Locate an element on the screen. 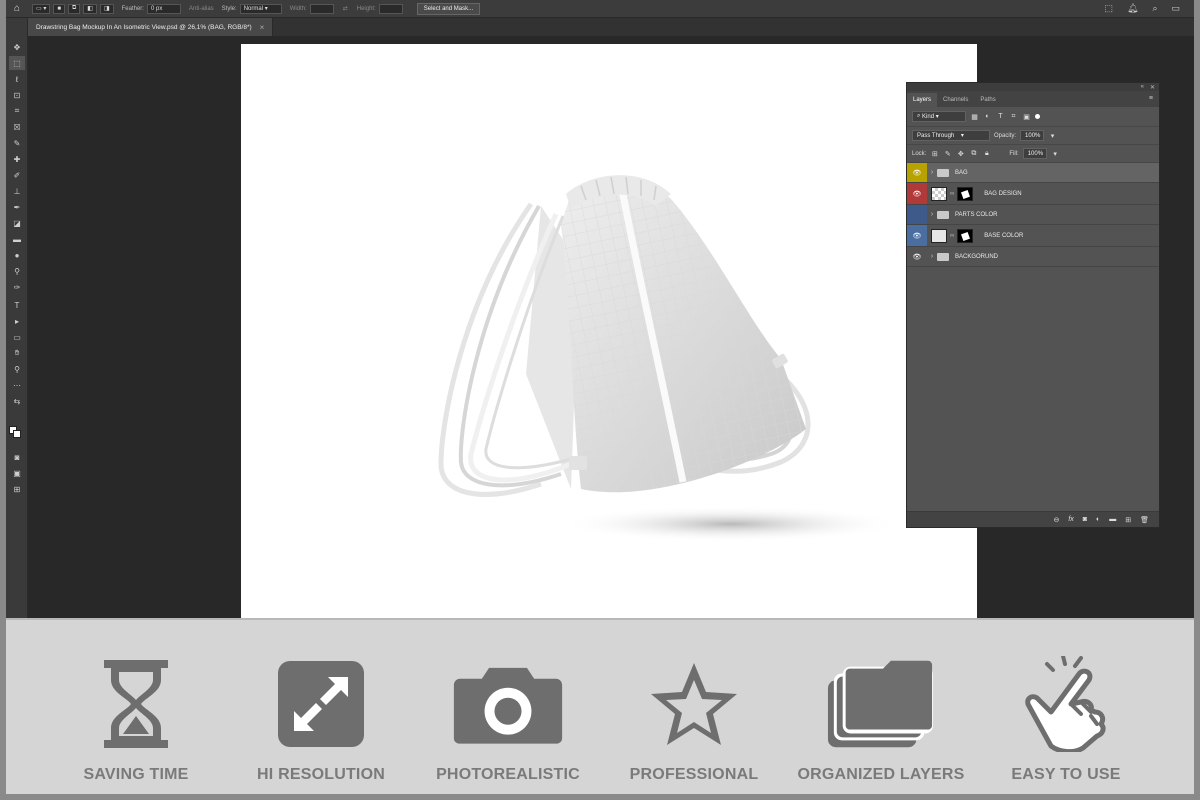 Image resolution: width=1200 pixels, height=800 pixels. rectangle-tool-icon: ▭ is located at coordinates (17, 337).